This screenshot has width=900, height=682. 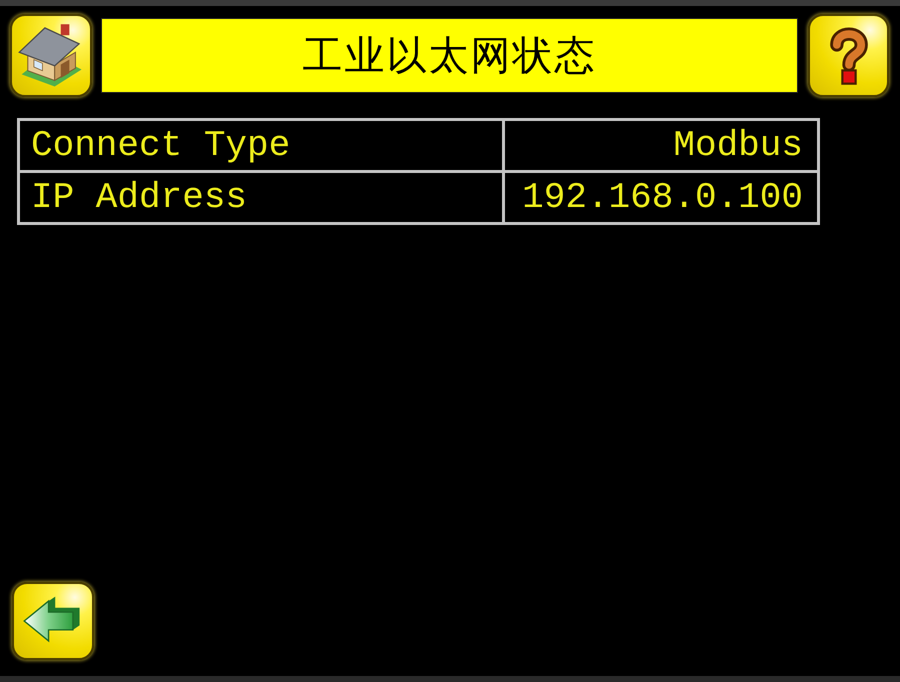 What do you see at coordinates (661, 198) in the screenshot?
I see `row-value: 192.168.0.100` at bounding box center [661, 198].